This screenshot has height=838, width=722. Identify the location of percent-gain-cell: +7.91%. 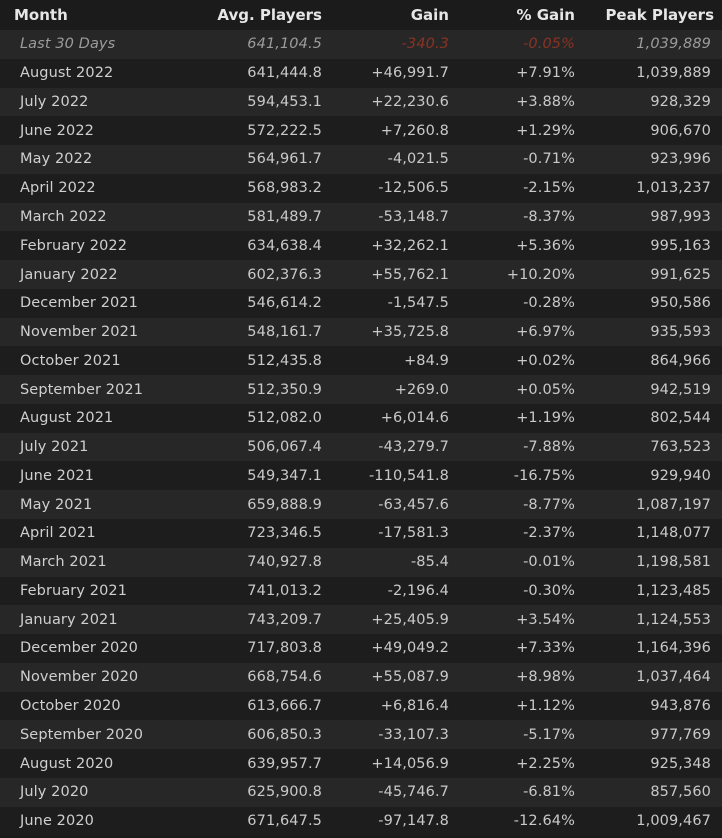
(545, 73).